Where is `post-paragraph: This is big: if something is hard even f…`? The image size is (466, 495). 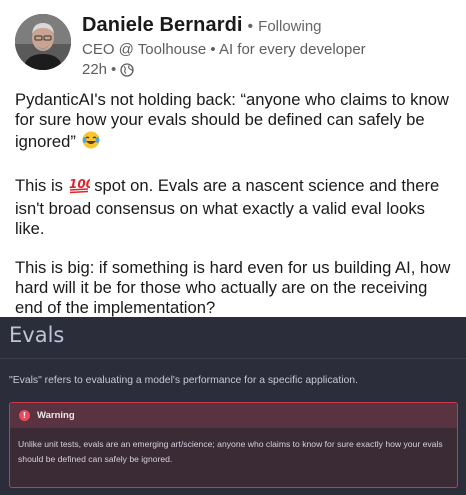
post-paragraph: This is big: if something is hard even f… is located at coordinates (235, 287).